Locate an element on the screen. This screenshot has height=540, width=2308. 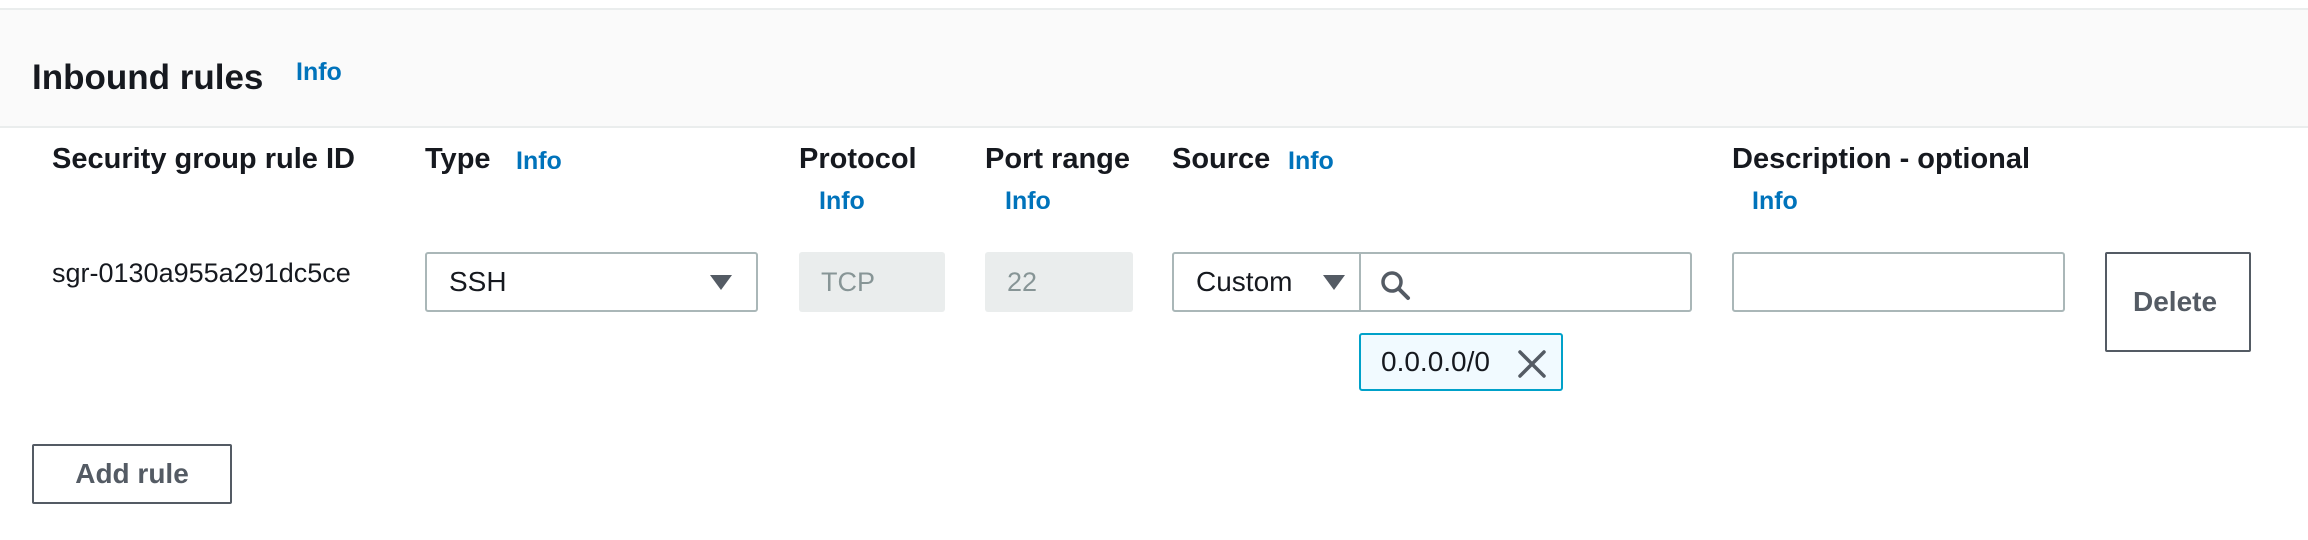
protocol-info-link: Info is located at coordinates (842, 201).